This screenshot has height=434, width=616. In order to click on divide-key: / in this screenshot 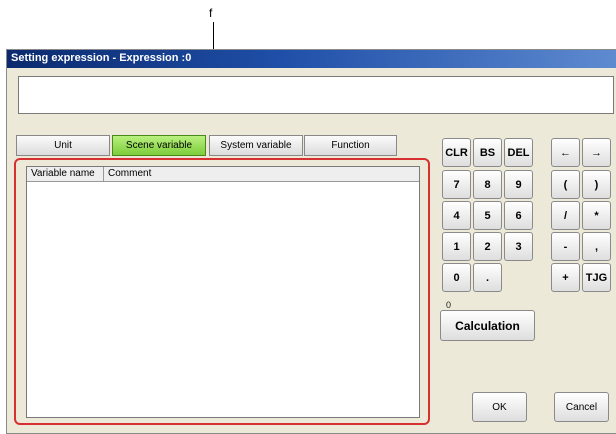, I will do `click(565, 215)`.